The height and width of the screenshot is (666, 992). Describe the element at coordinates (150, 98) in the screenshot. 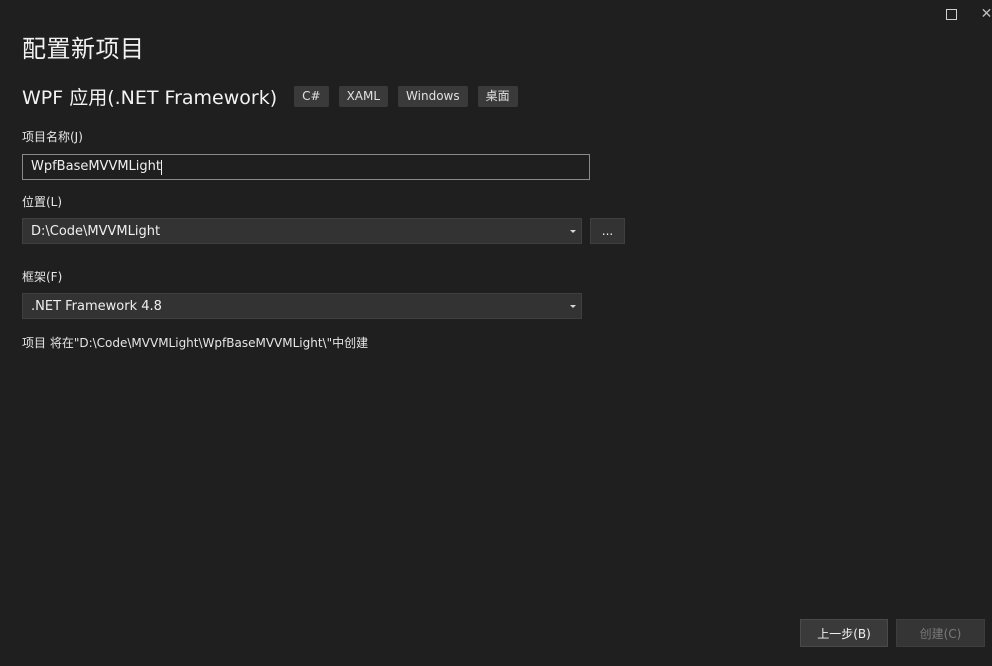

I see `template-name: WPF 应用(.NET Framework)` at that location.